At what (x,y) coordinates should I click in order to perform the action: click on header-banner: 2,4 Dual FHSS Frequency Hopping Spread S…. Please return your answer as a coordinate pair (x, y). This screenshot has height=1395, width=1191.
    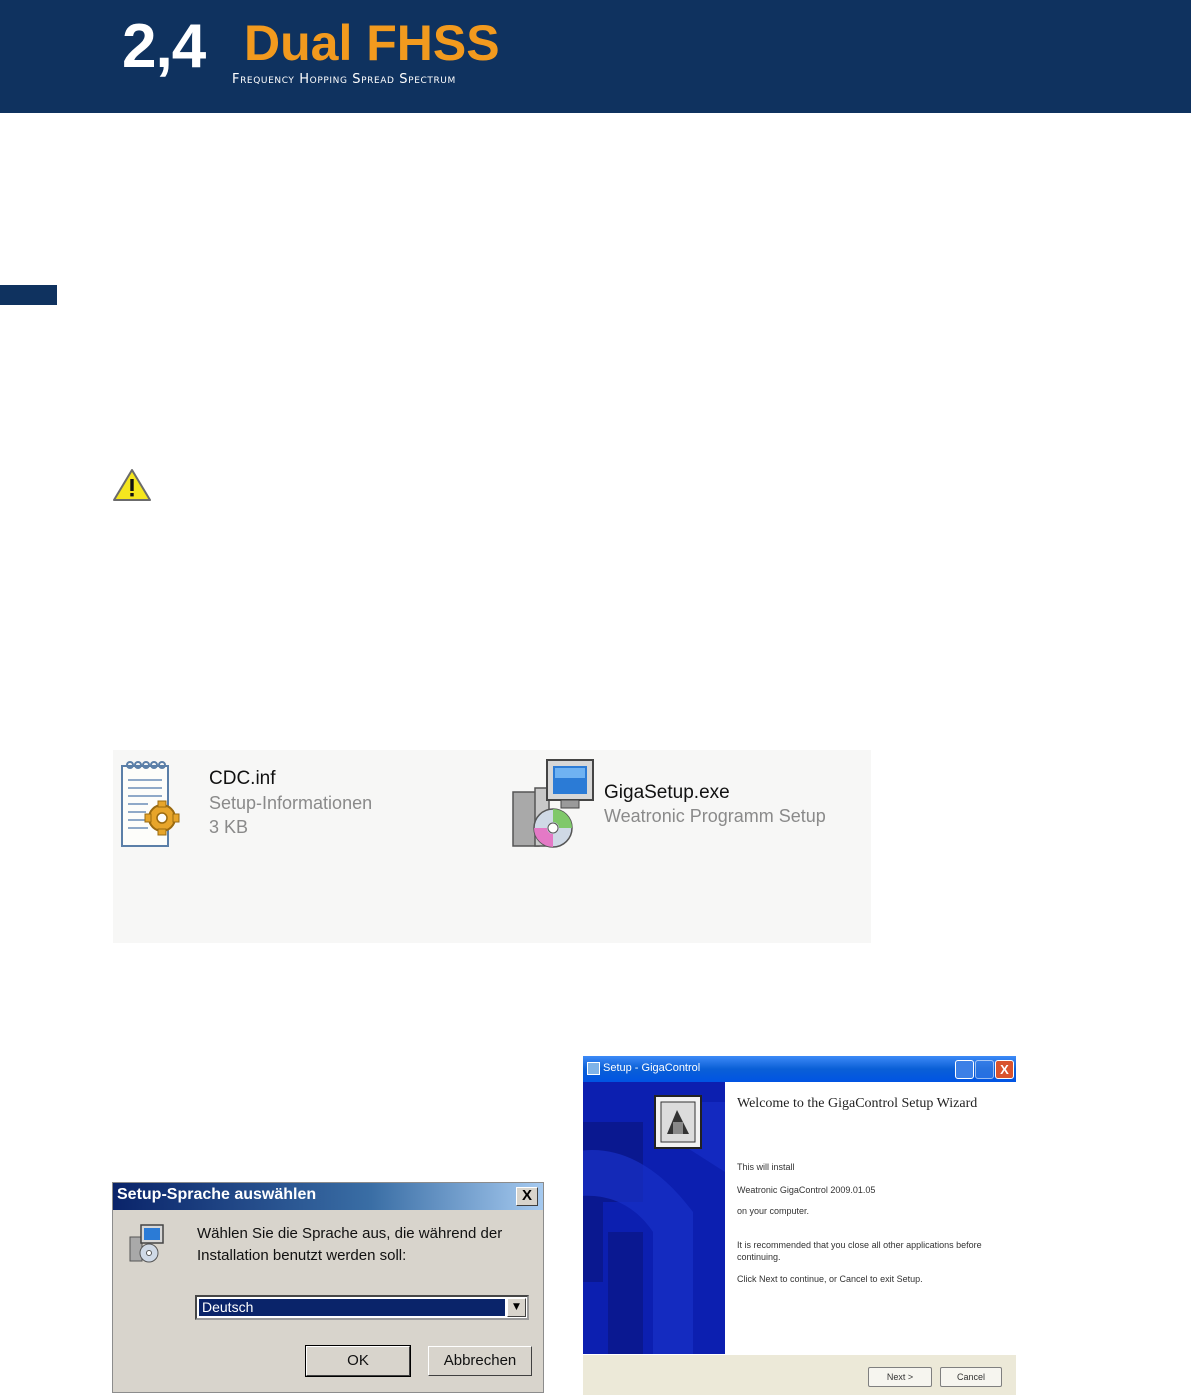
    Looking at the image, I should click on (595, 56).